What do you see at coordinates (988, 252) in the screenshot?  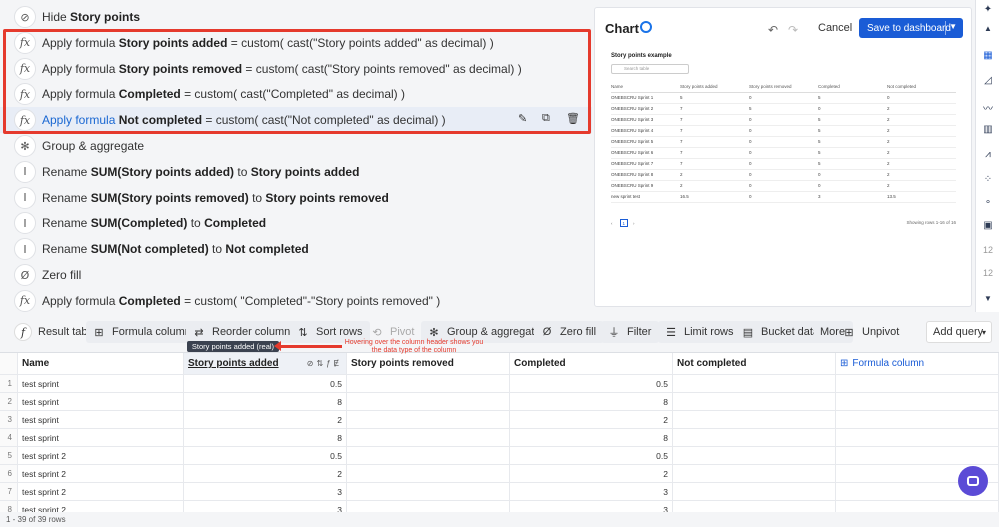 I see `number-icon: 12` at bounding box center [988, 252].